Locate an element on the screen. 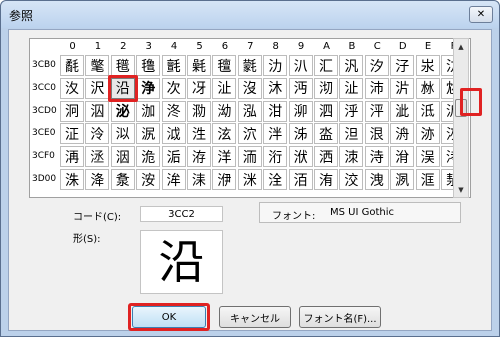 This screenshot has width=500, height=337. character-cell: 泮 is located at coordinates (275, 134).